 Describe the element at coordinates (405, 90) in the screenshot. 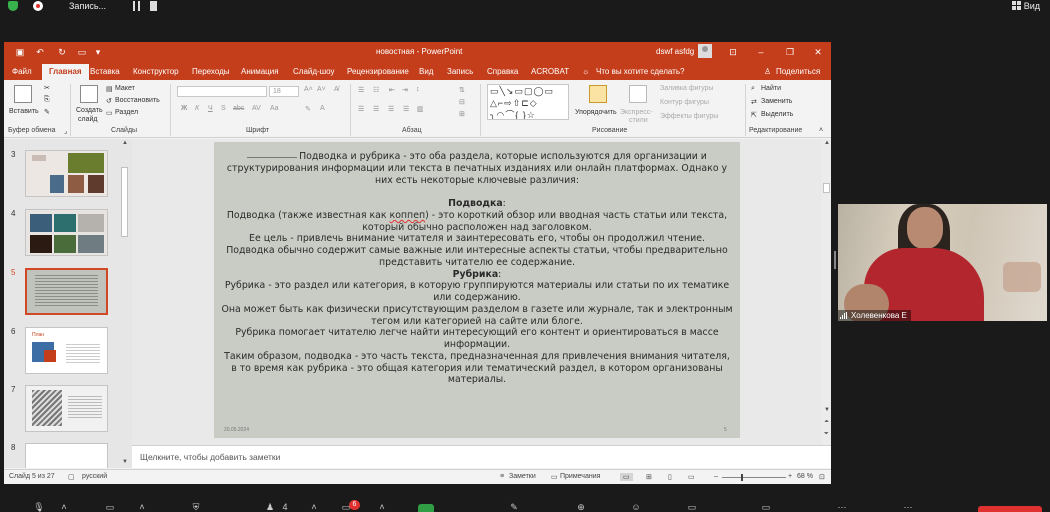

I see `increase-indent-icon: ⇥` at that location.